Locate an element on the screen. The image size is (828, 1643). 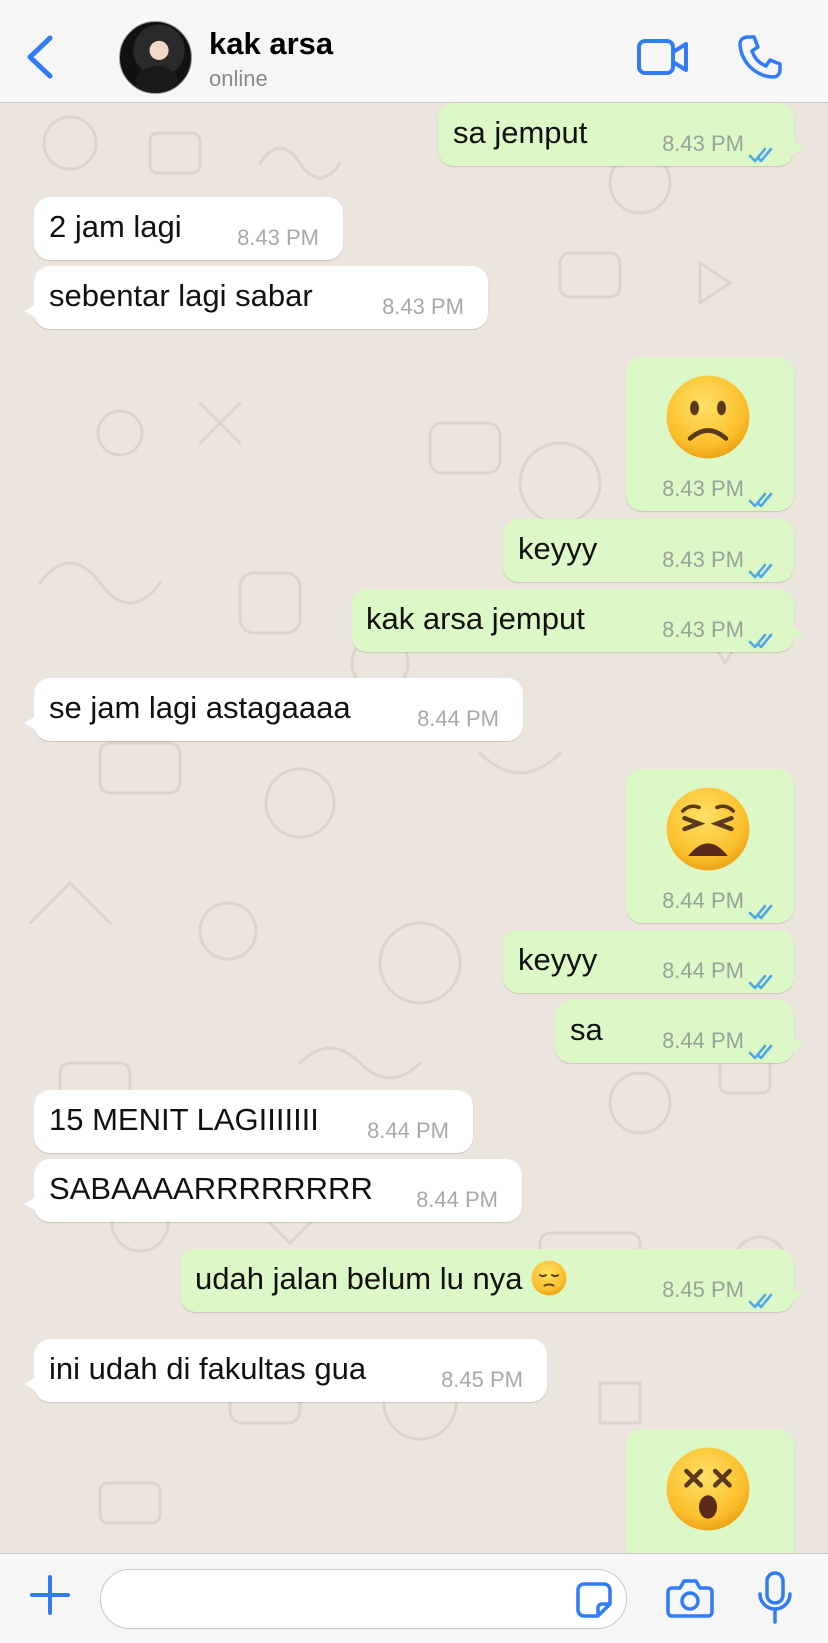
plus-icon is located at coordinates (50, 1595).